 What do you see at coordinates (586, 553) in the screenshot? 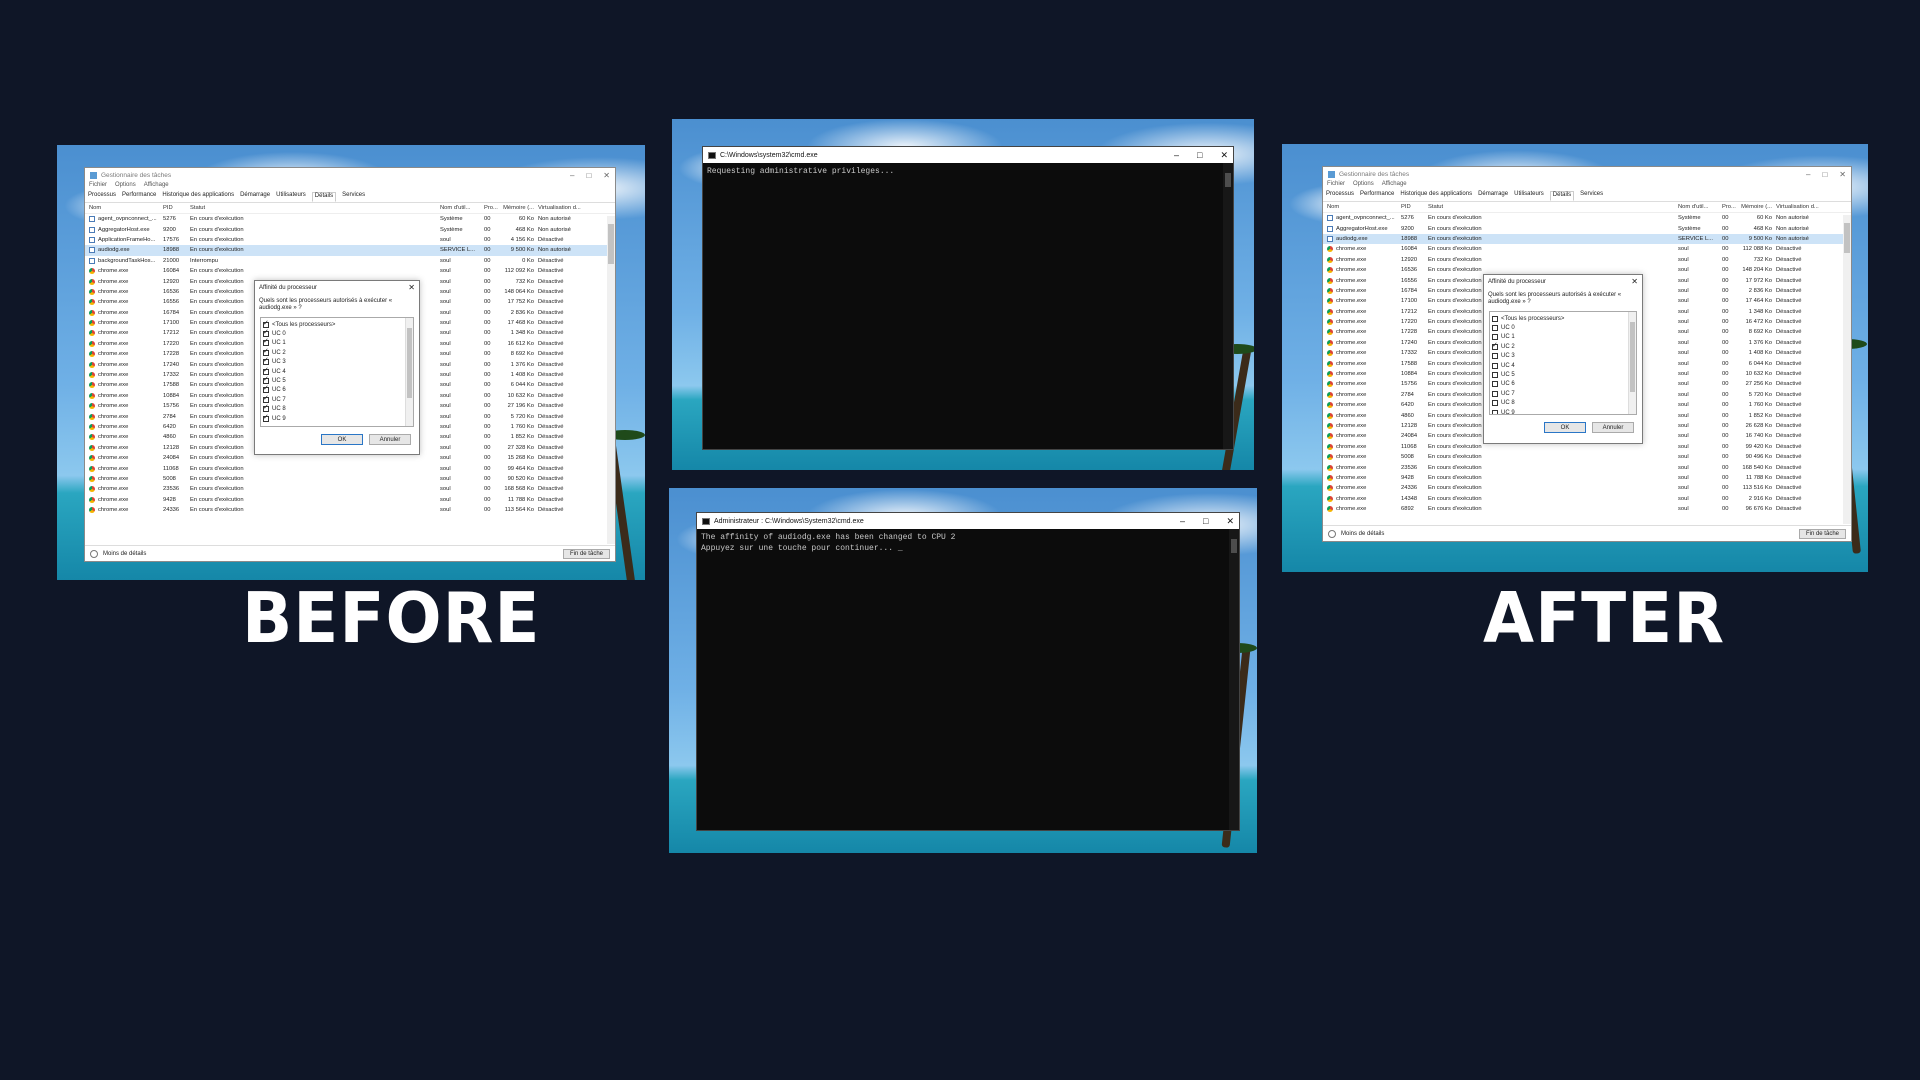
I see `end-task-button: Fin de tâche` at bounding box center [586, 553].